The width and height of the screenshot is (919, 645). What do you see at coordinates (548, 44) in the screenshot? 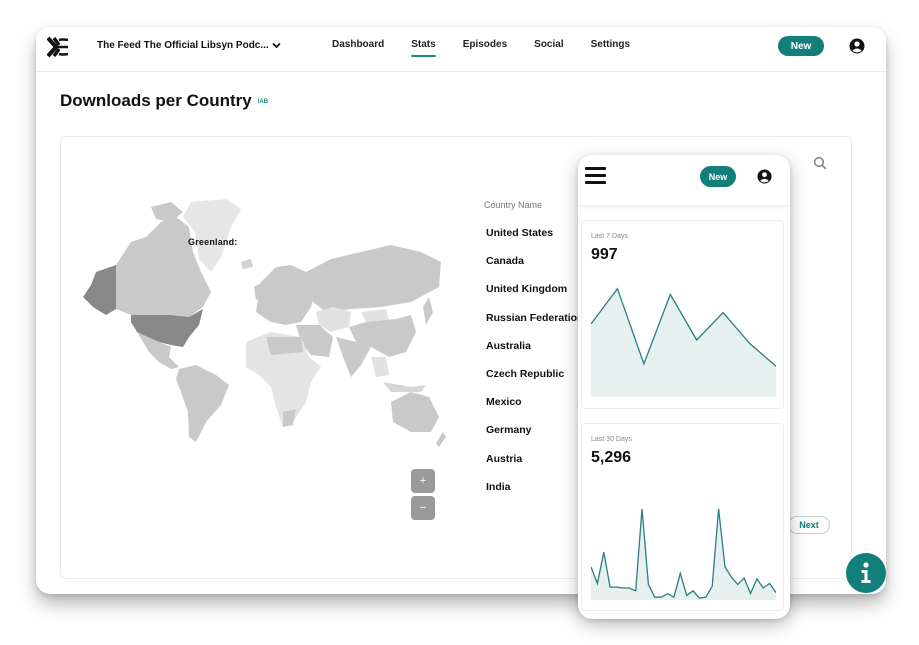
I see `nav-social: Social` at bounding box center [548, 44].